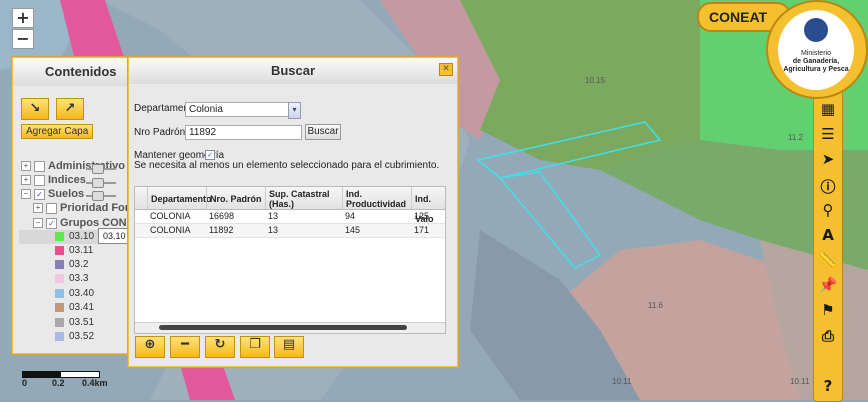 The image size is (868, 402). Describe the element at coordinates (422, 230) in the screenshot. I see `table-cell: 171` at that location.